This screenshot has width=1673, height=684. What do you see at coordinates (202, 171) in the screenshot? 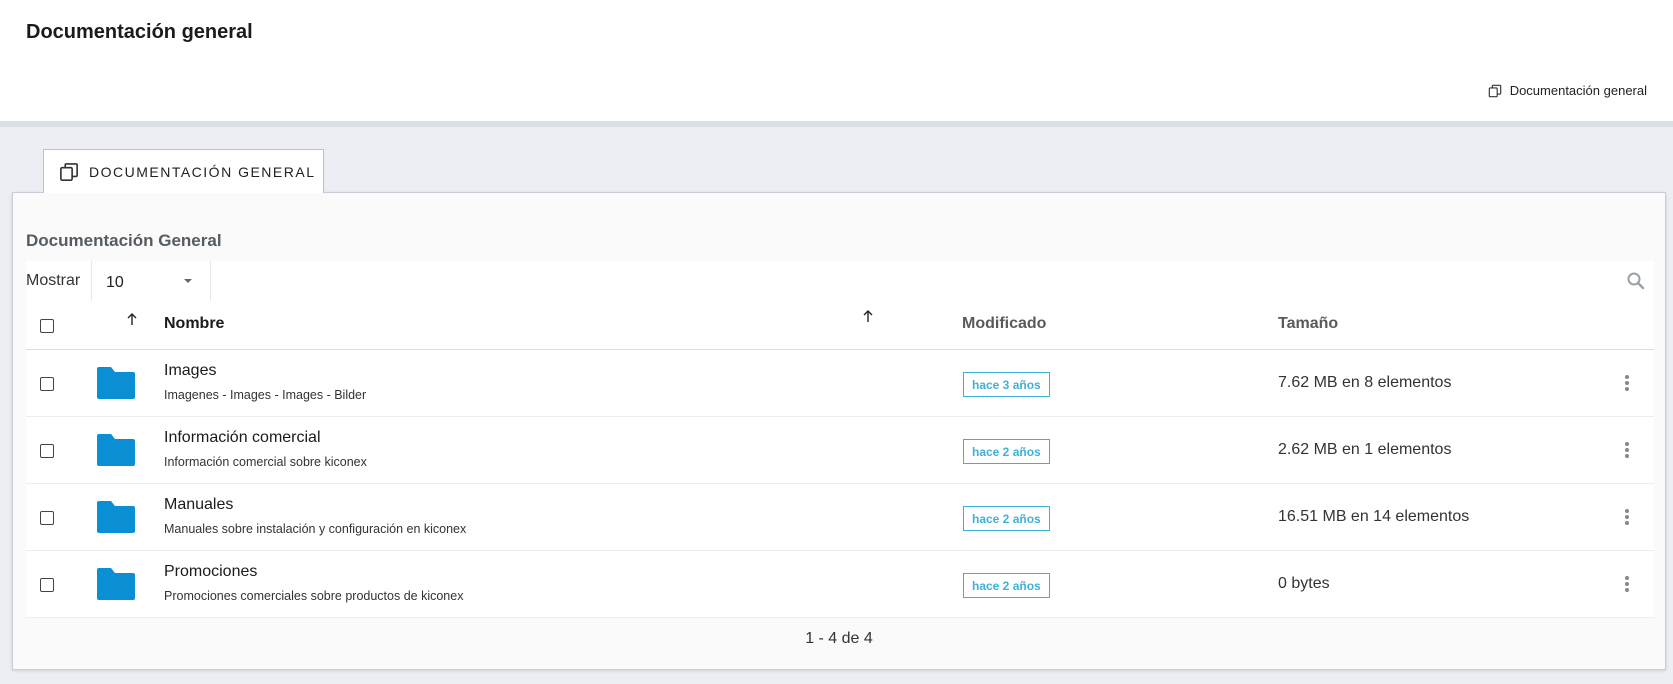
I see `tab-label: DOCUMENTACIÓN GENERAL` at bounding box center [202, 171].